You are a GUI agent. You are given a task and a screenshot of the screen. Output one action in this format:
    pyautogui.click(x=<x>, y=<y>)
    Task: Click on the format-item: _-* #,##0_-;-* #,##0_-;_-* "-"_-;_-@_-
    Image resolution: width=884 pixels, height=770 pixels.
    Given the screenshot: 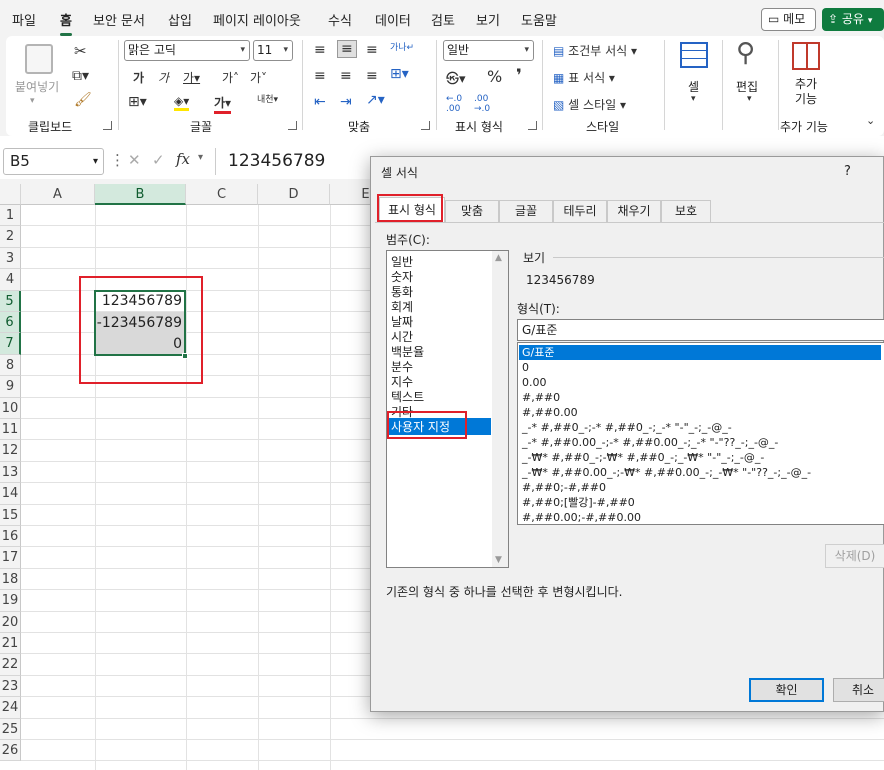 What is the action you would take?
    pyautogui.click(x=627, y=427)
    